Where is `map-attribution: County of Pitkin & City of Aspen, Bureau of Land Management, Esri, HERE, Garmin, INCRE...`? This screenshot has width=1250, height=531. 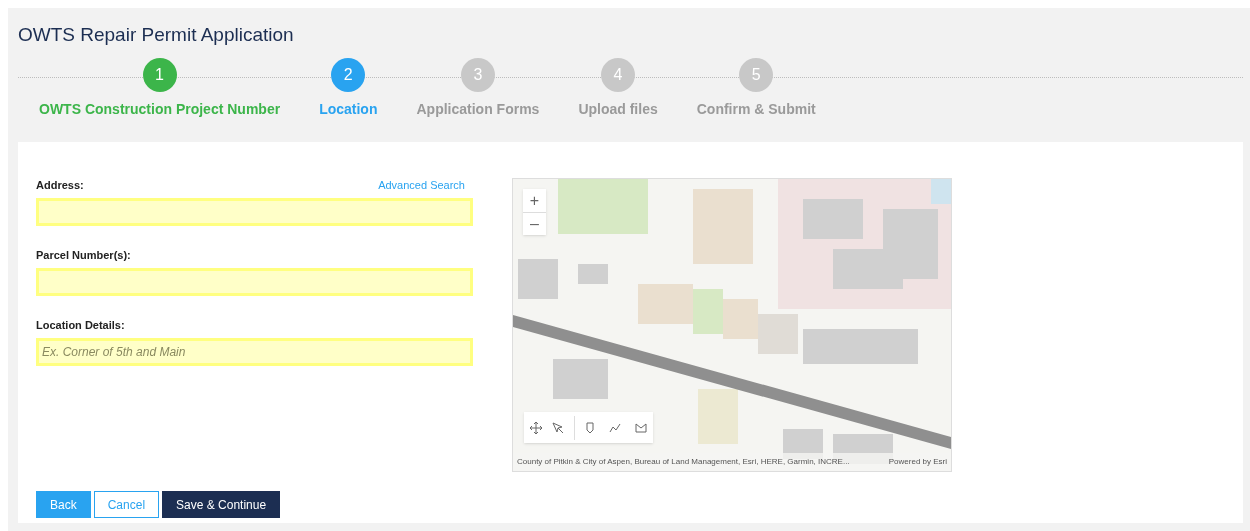 map-attribution: County of Pitkin & City of Aspen, Bureau of Land Management, Esri, HERE, Garmin, INCRE... is located at coordinates (683, 462).